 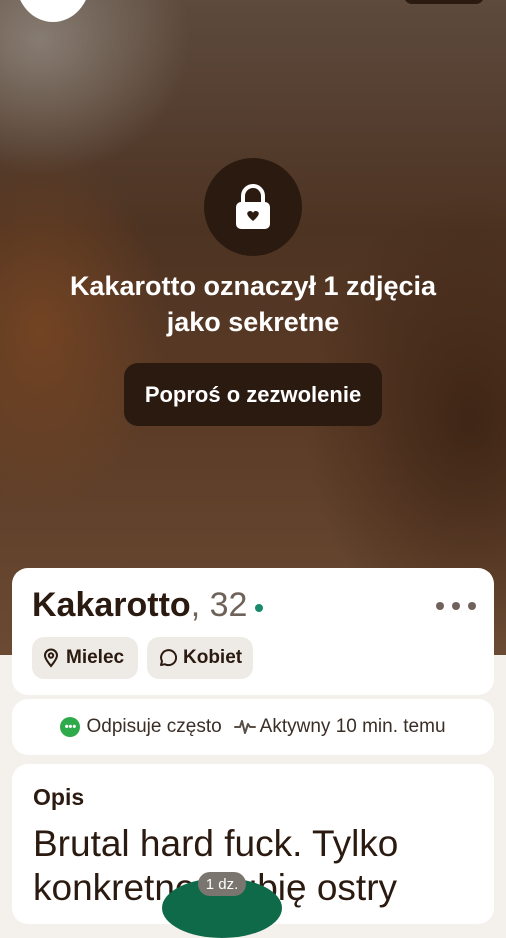 I want to click on more-options-button, so click(x=456, y=606).